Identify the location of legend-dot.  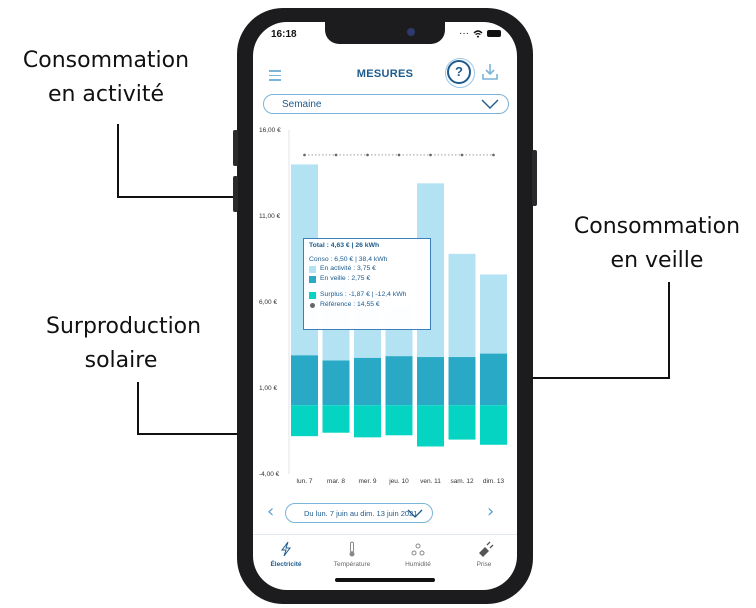
(312, 305).